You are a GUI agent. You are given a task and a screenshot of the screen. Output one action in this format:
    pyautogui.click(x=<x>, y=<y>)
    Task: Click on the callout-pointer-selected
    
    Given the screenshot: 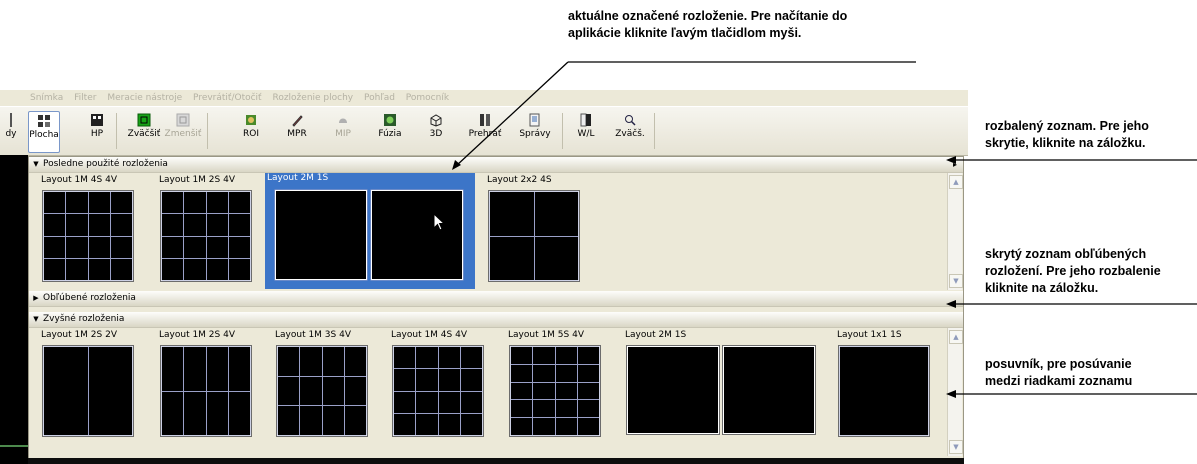 What is the action you would take?
    pyautogui.click(x=512, y=114)
    